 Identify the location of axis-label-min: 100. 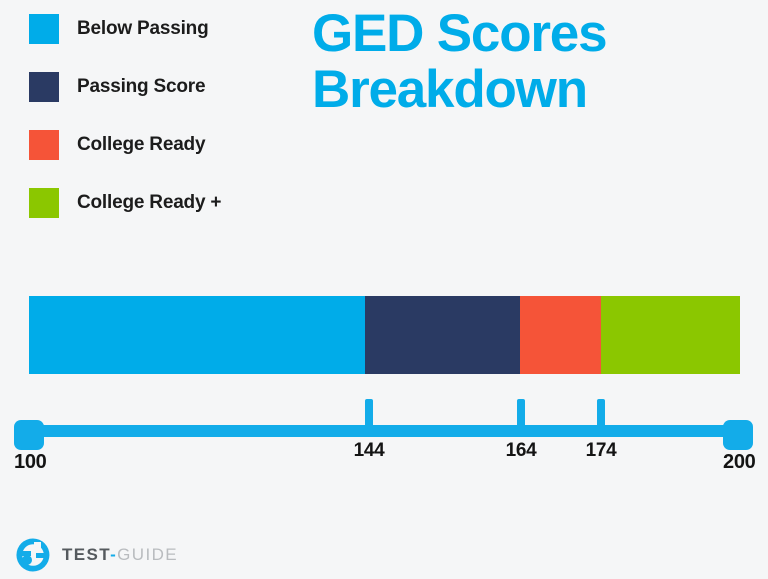
(30, 462).